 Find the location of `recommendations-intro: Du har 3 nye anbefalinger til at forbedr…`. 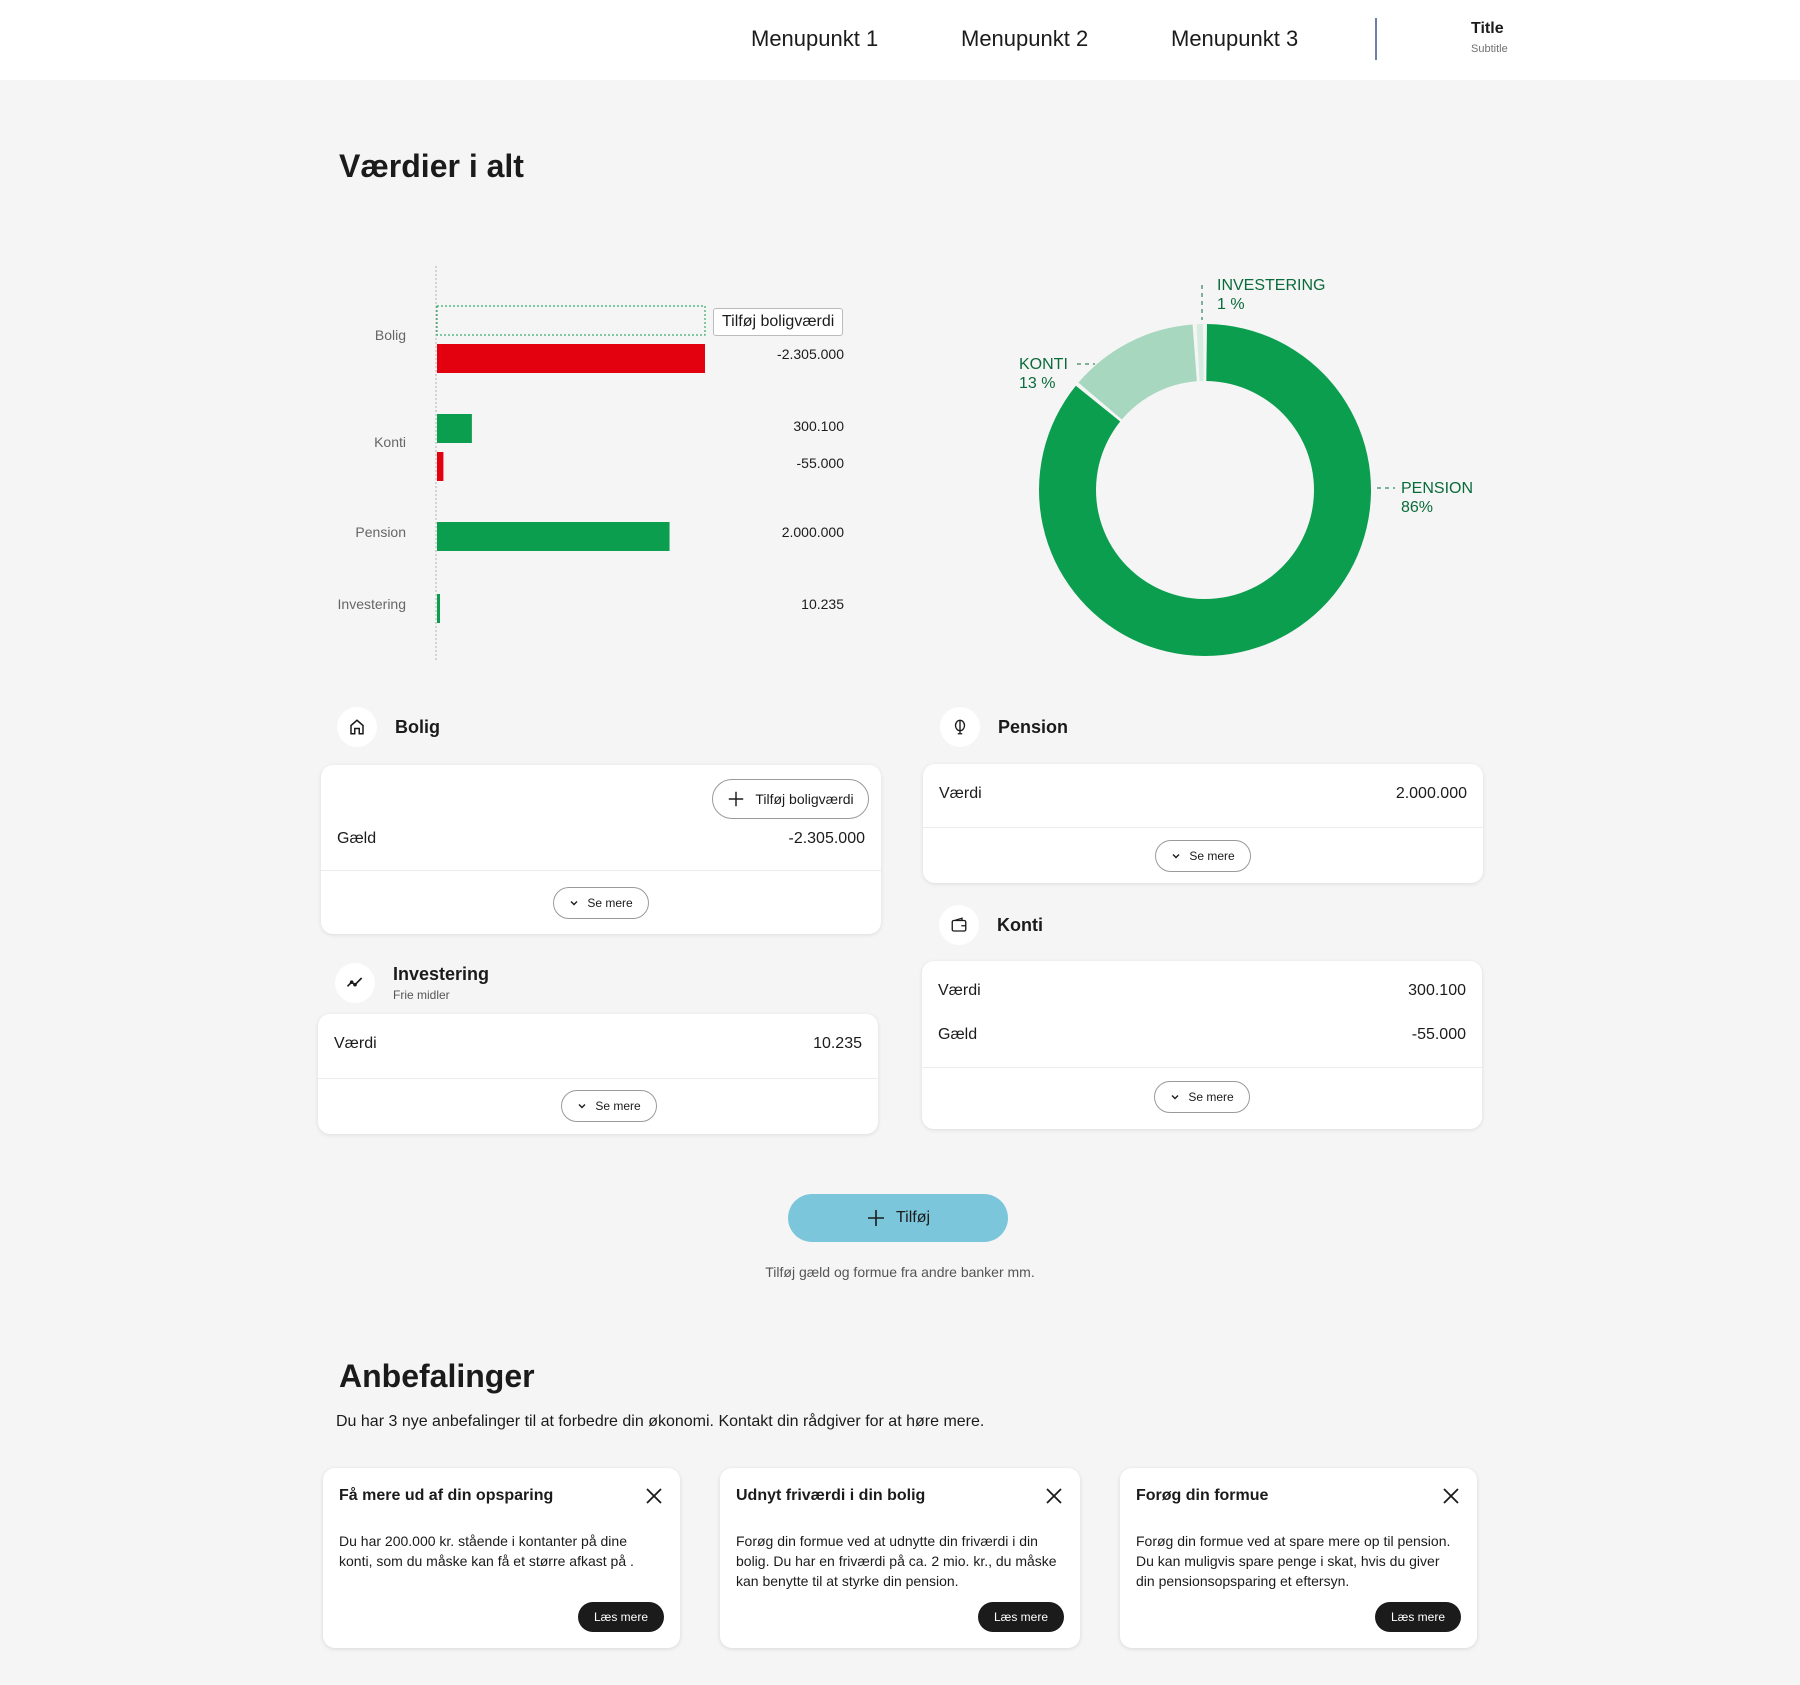

recommendations-intro: Du har 3 nye anbefalinger til at forbedr… is located at coordinates (660, 1421).